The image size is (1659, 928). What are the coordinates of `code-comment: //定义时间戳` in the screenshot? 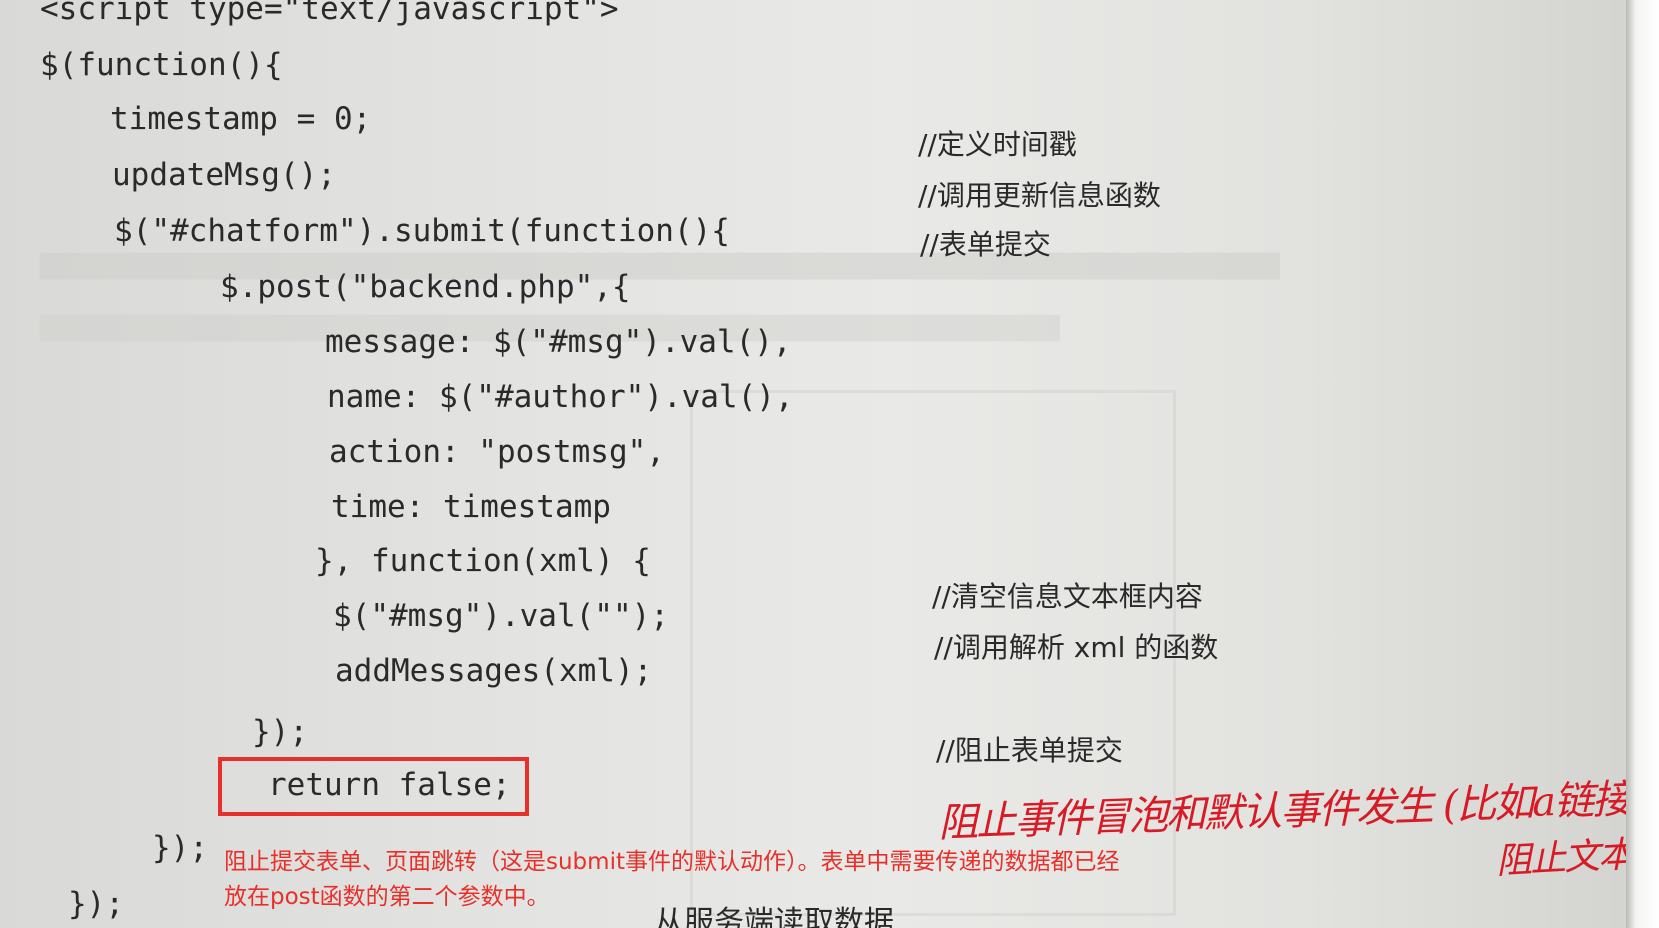 It's located at (997, 144).